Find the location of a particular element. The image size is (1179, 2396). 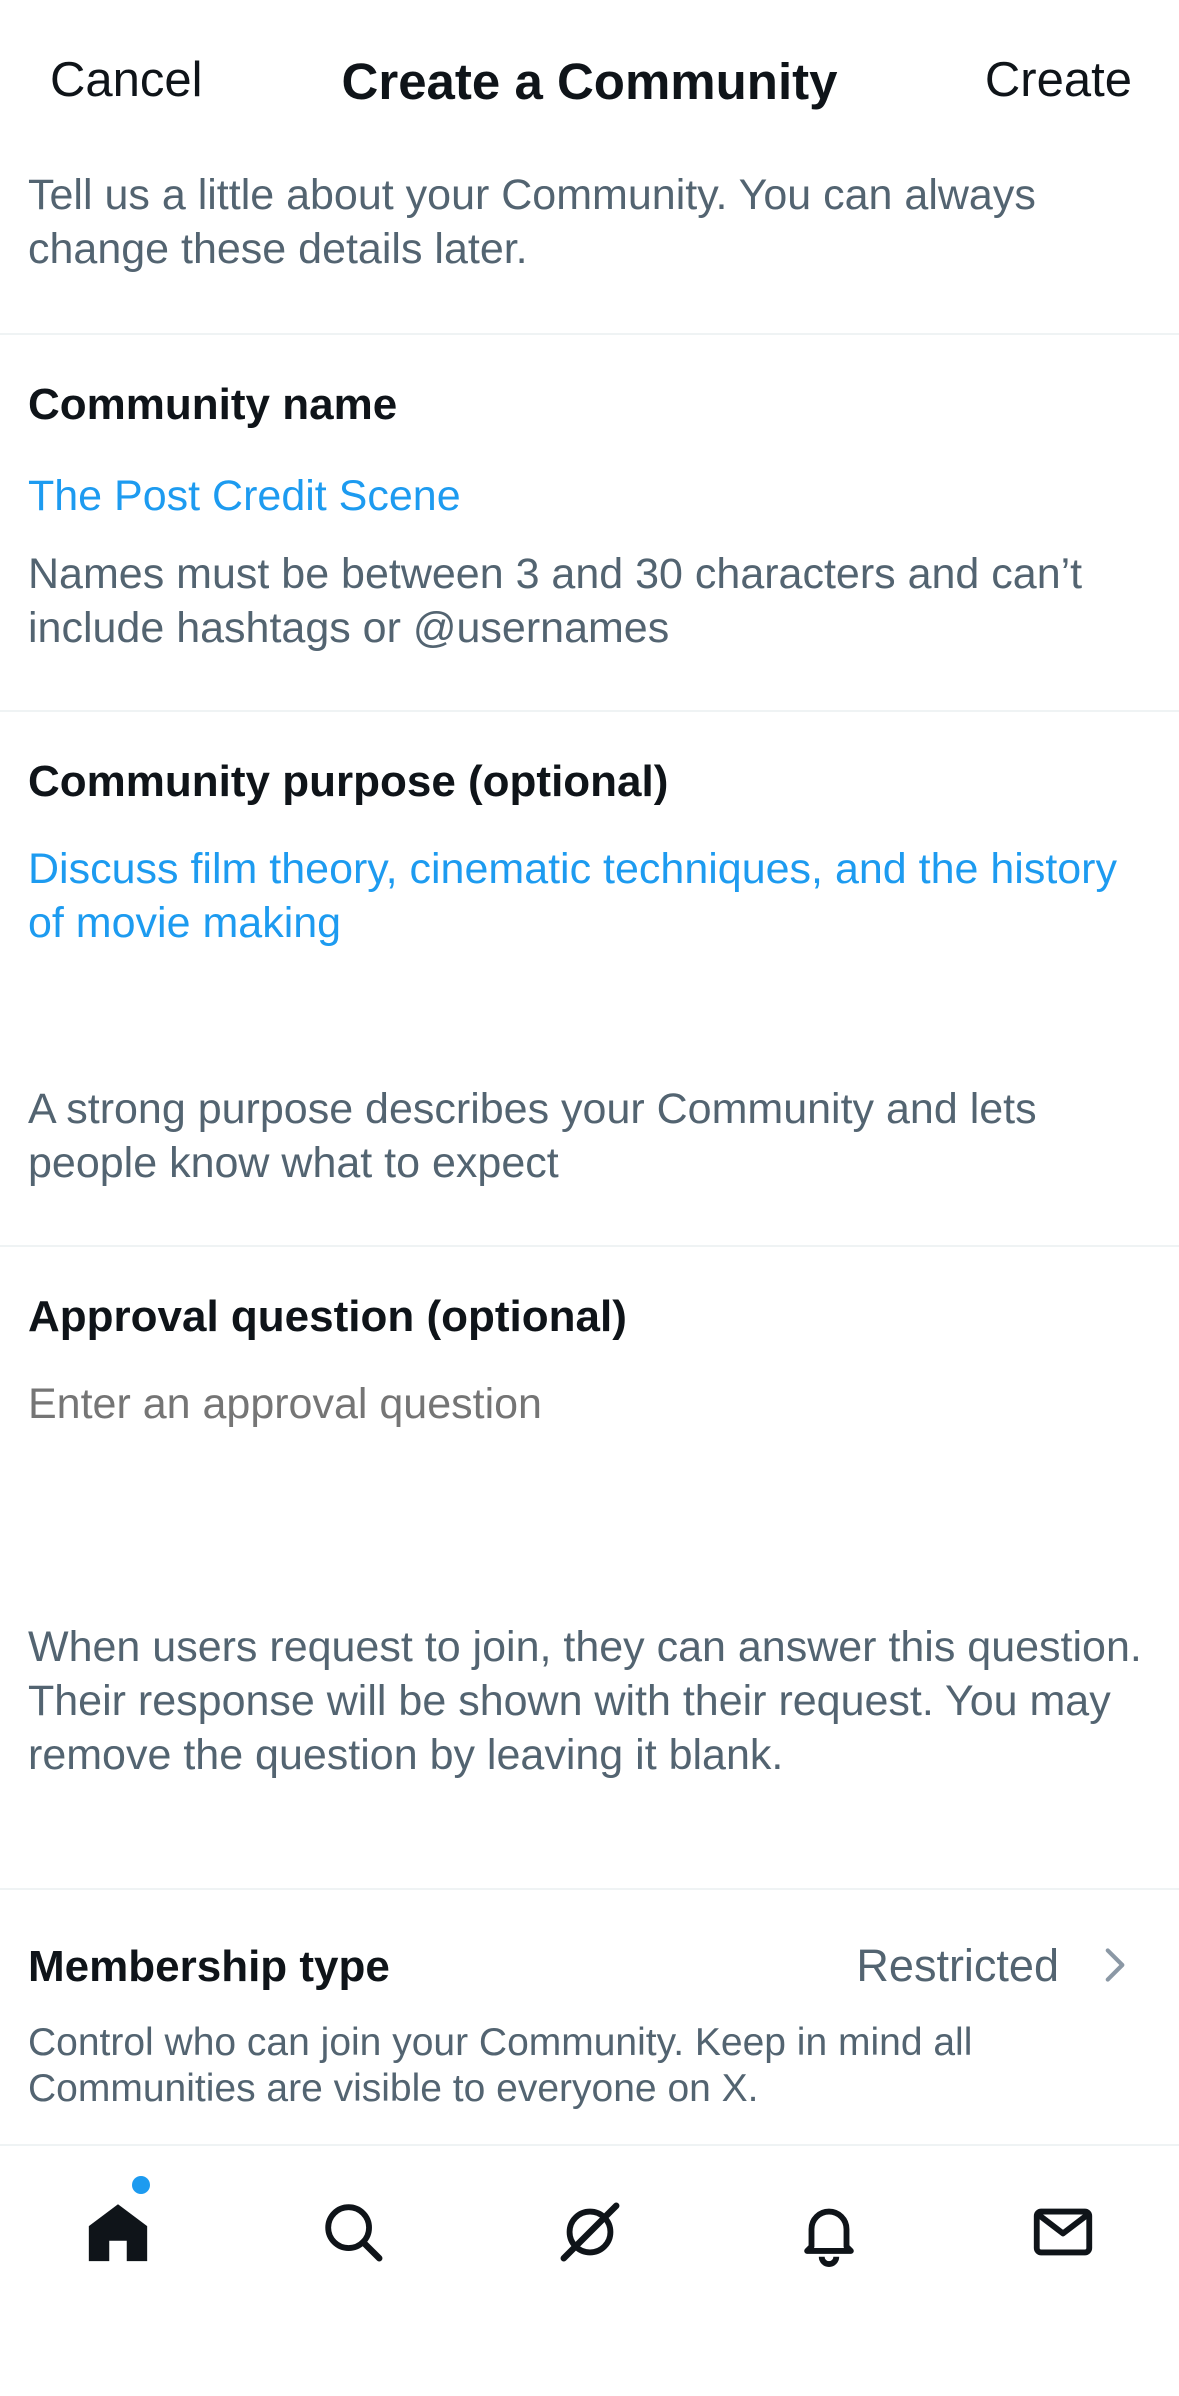

community-purpose-label: Community purpose (optional) is located at coordinates (348, 781).